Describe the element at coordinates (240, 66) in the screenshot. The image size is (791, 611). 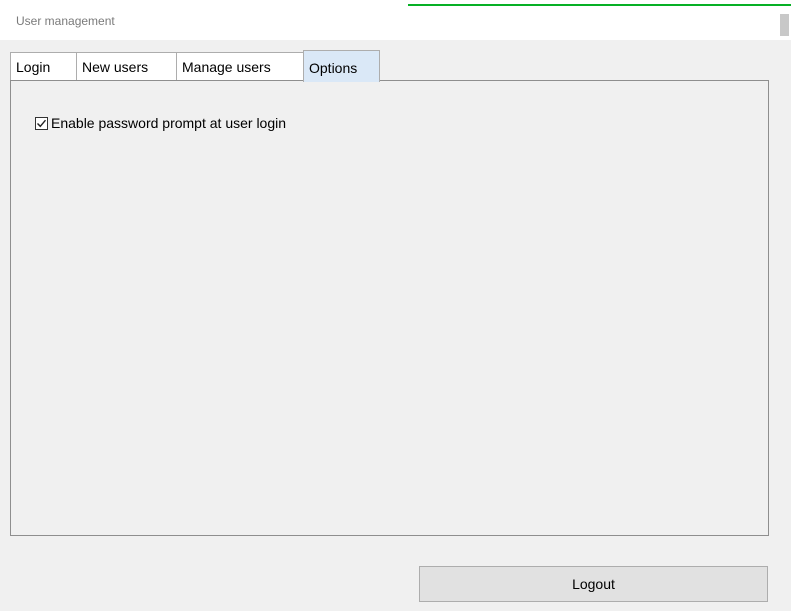
I see `tab-manage-users: Manage users` at that location.